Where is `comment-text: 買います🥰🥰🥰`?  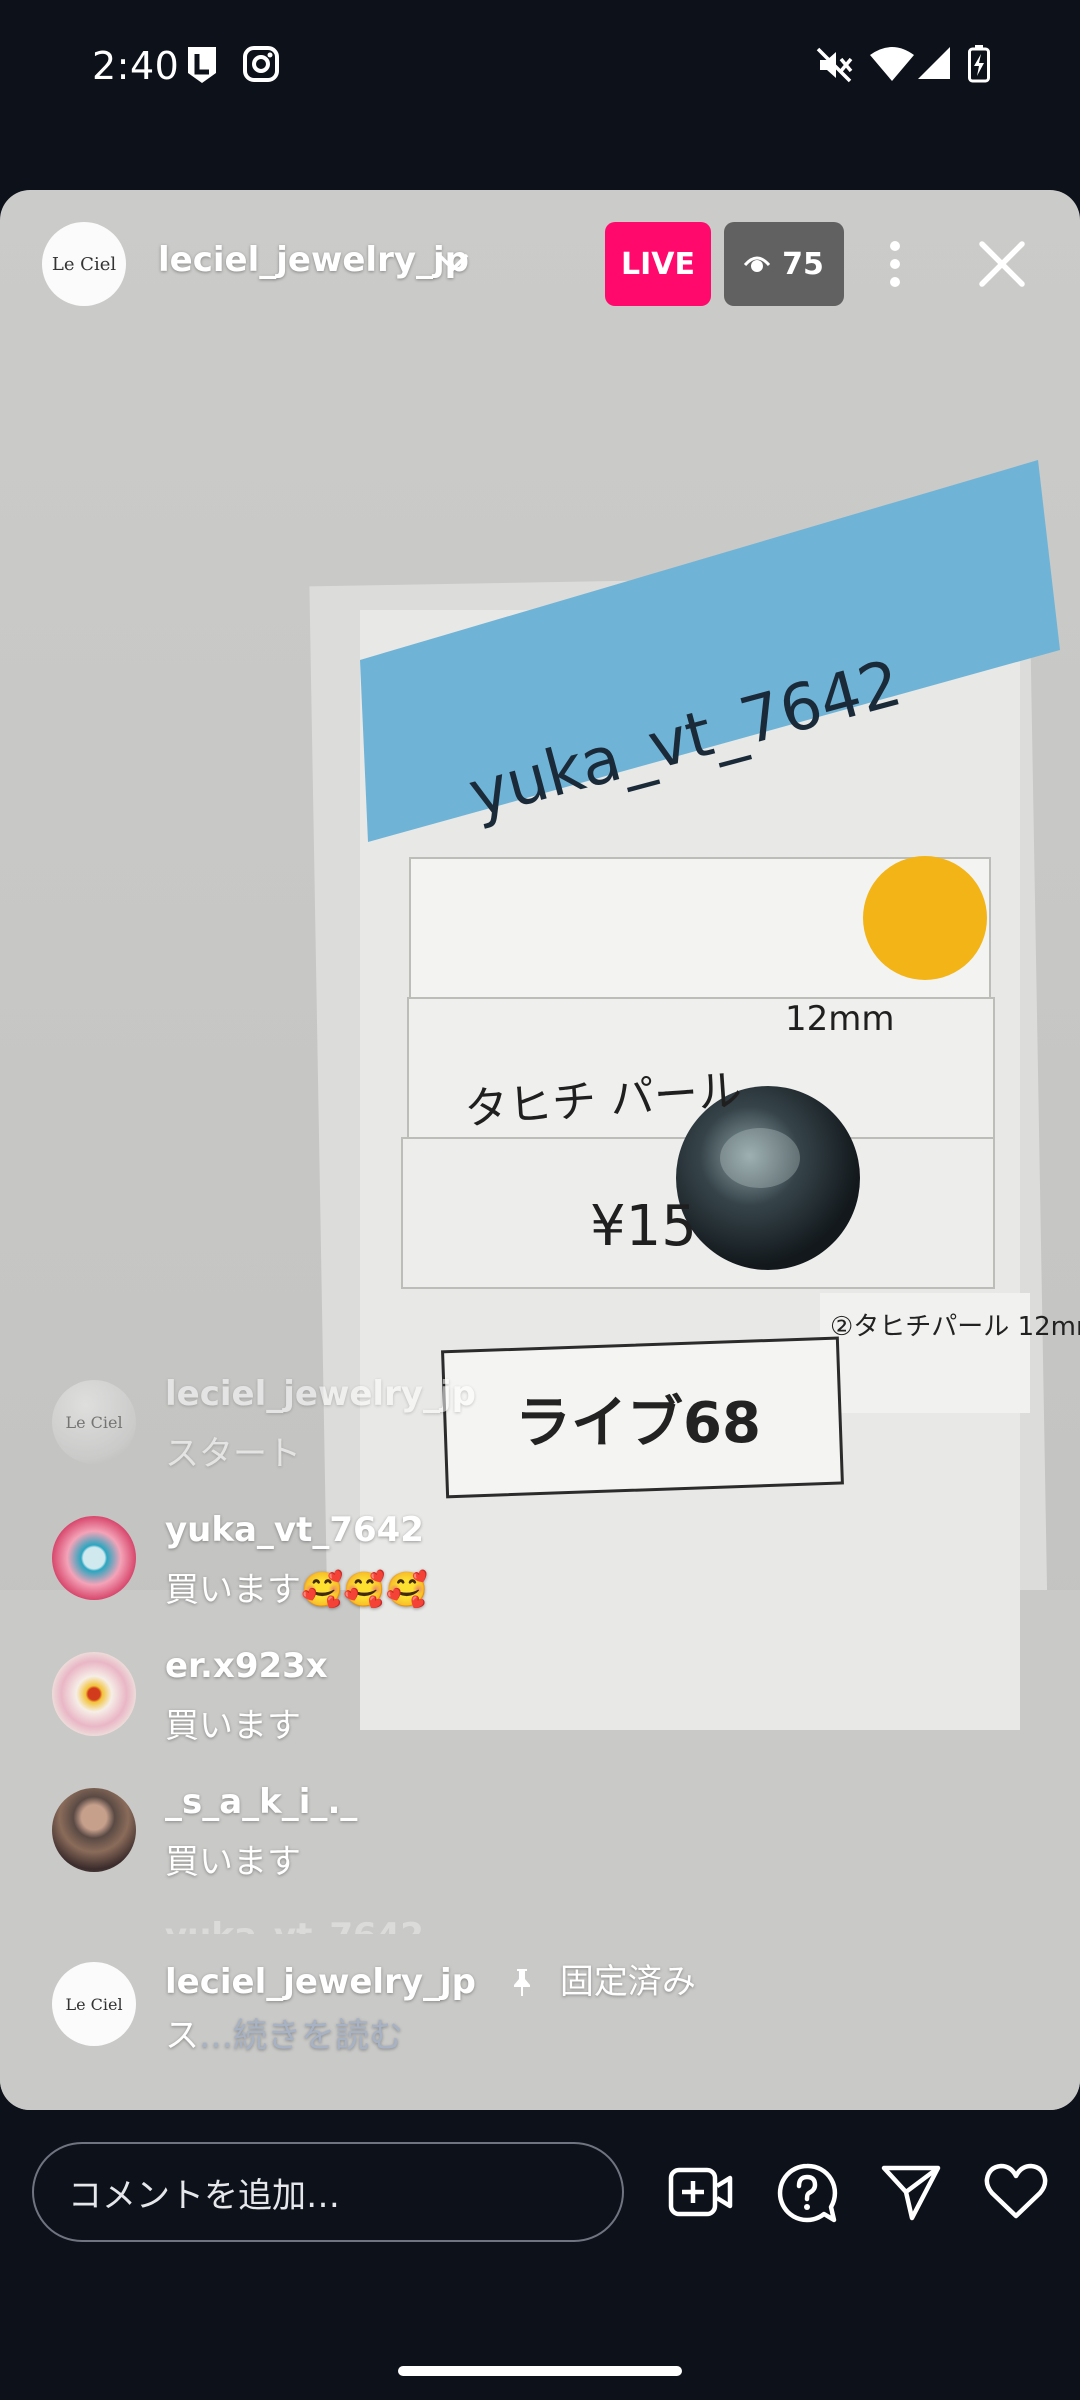 comment-text: 買います🥰🥰🥰 is located at coordinates (297, 1590).